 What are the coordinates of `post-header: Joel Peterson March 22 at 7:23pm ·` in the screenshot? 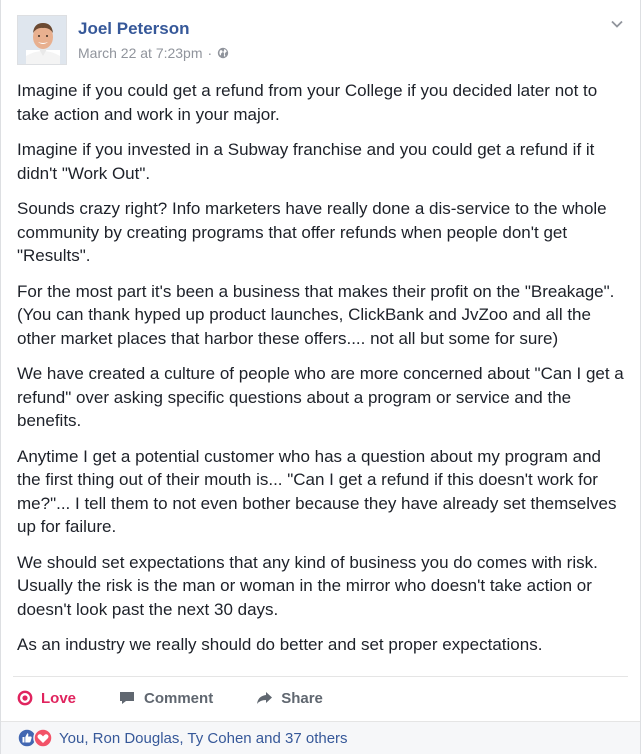 It's located at (320, 35).